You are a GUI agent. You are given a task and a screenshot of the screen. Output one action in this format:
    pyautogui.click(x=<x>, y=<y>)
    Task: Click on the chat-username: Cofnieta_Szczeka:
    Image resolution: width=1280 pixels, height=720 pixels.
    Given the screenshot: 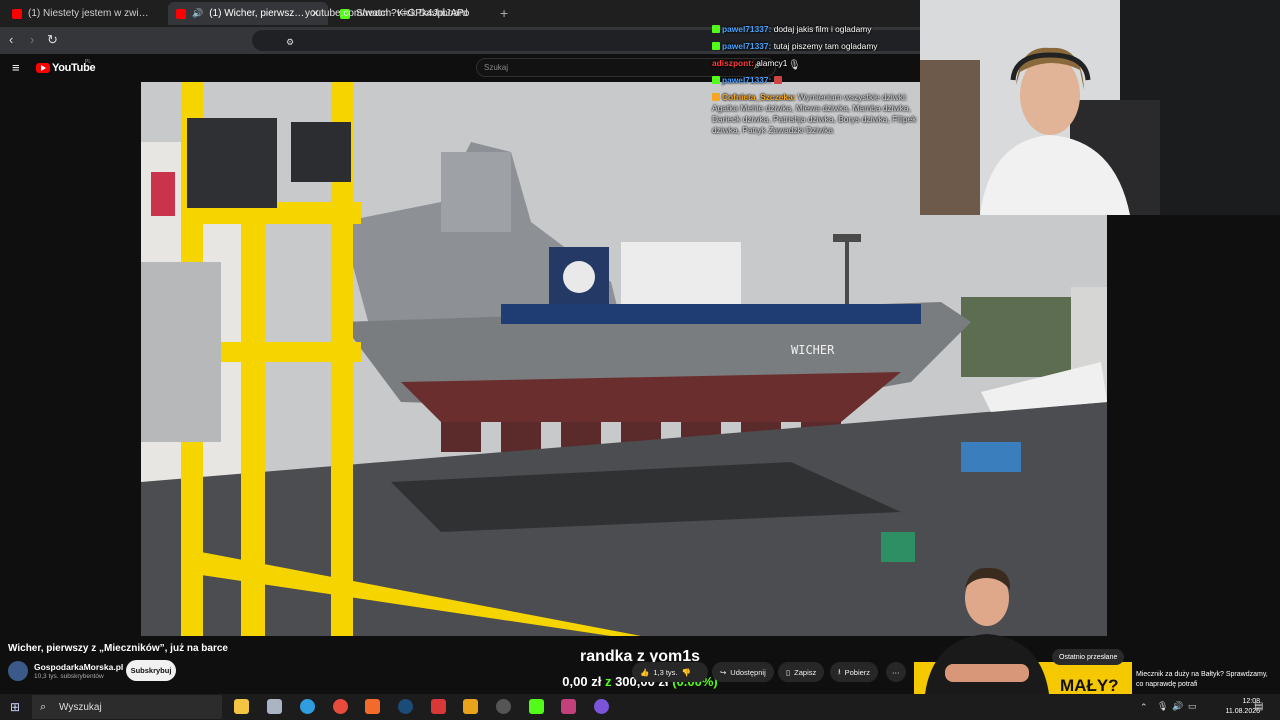 What is the action you would take?
    pyautogui.click(x=759, y=97)
    